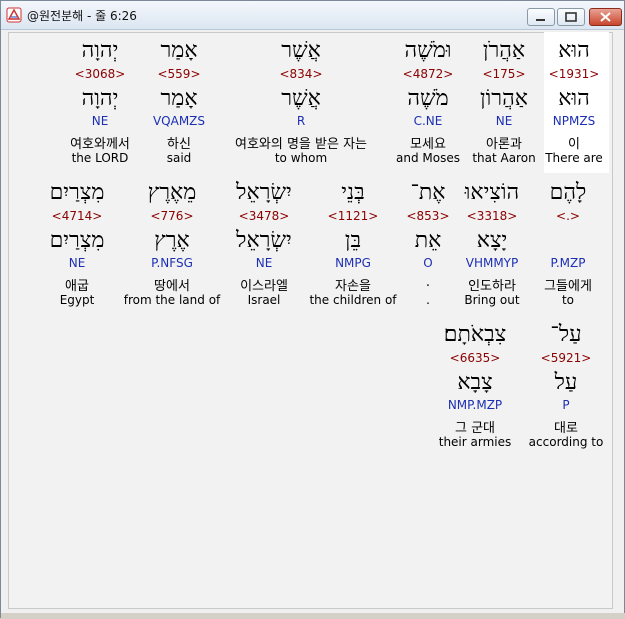  Describe the element at coordinates (312, 15) in the screenshot. I see `title-bar: @원전분해 - 줄 6:26` at that location.